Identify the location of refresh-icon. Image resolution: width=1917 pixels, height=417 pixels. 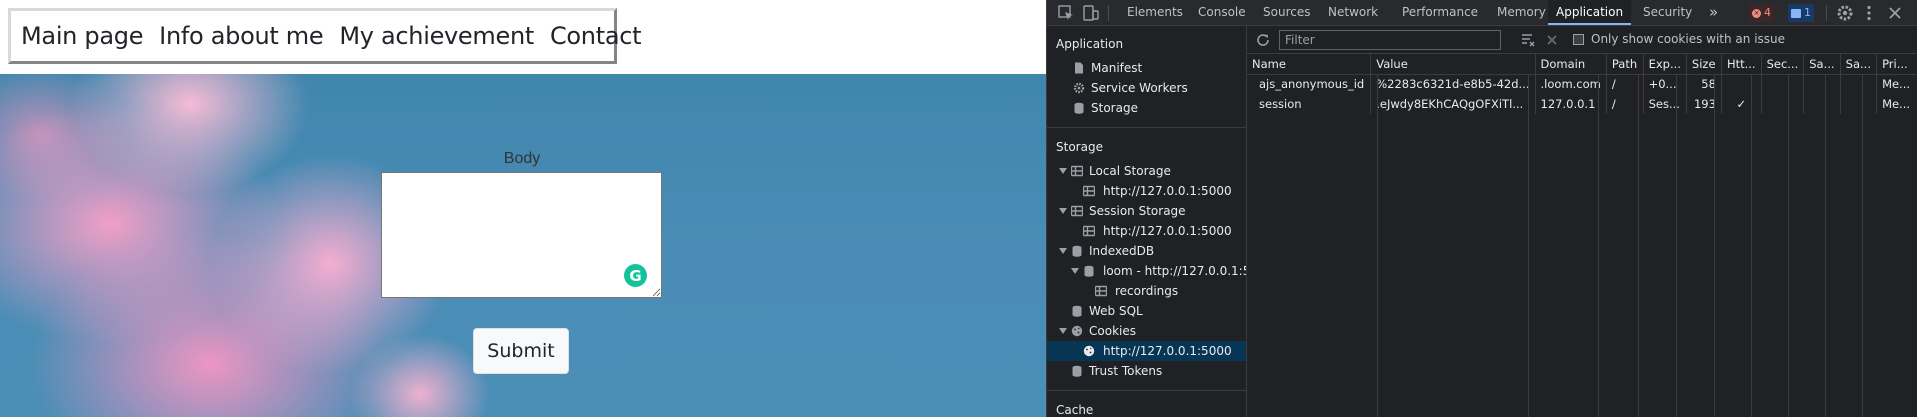
(1263, 40).